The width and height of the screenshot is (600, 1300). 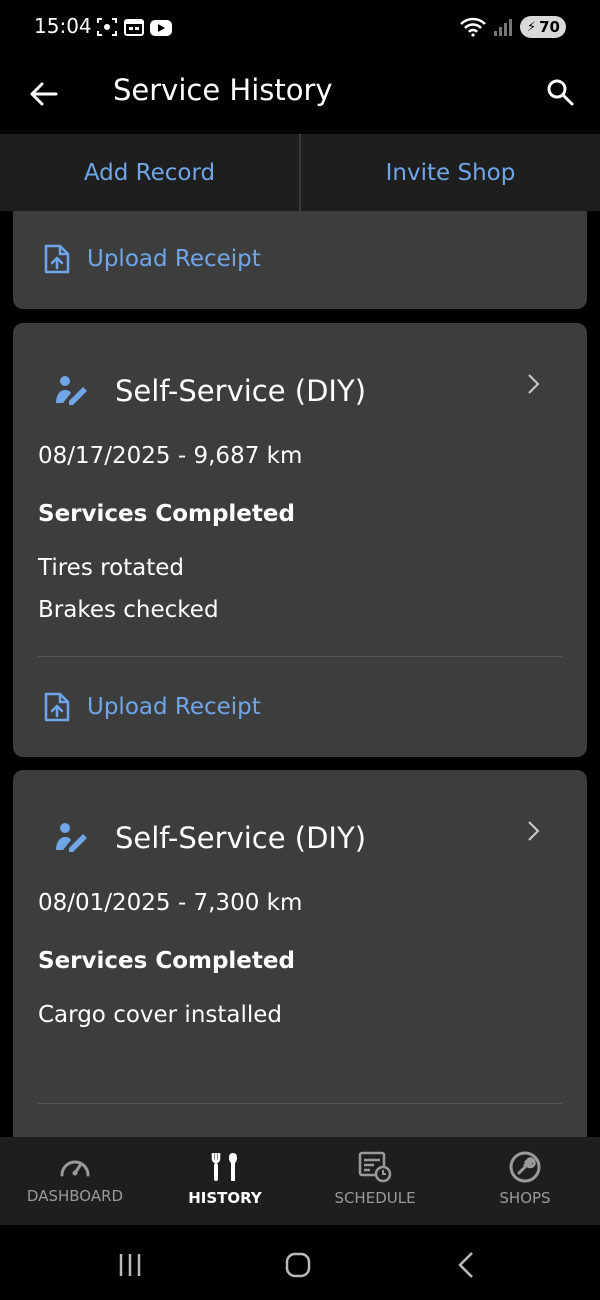 What do you see at coordinates (503, 27) in the screenshot?
I see `signal-icon` at bounding box center [503, 27].